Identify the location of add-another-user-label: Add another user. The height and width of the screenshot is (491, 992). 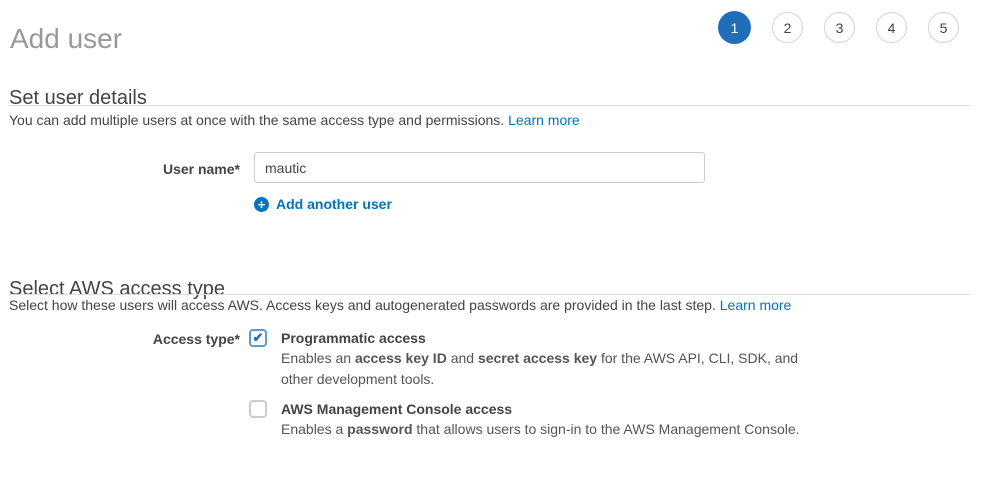
(334, 204).